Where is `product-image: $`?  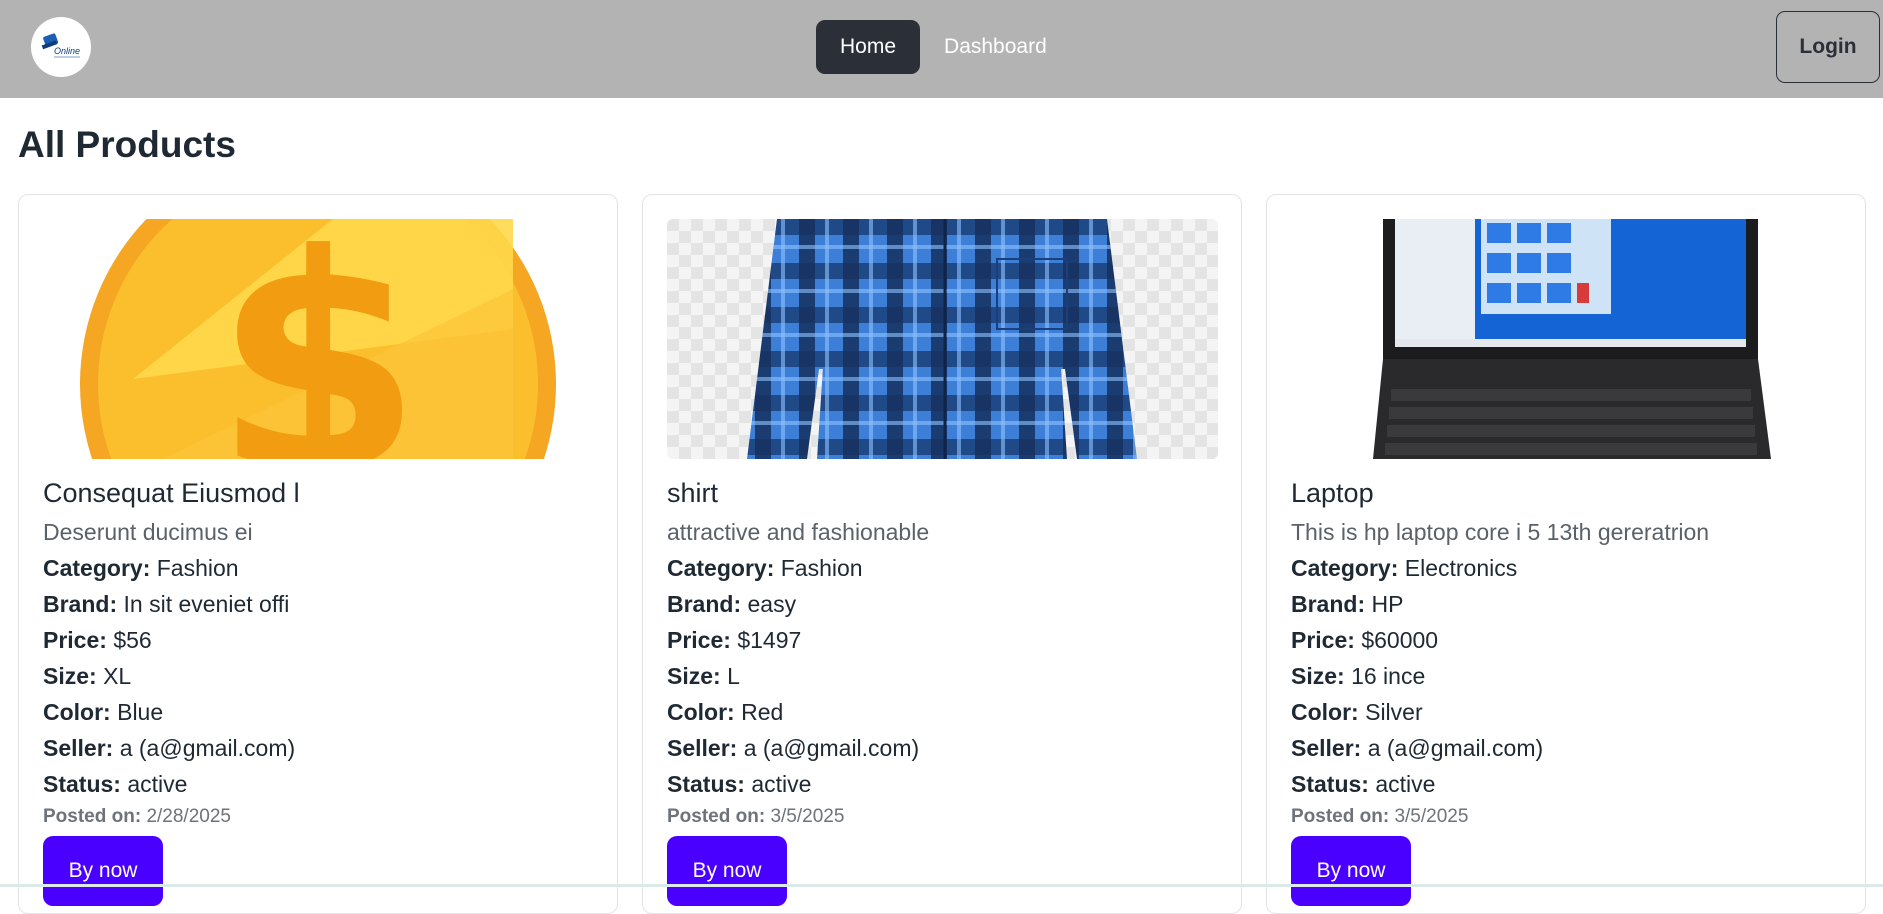
product-image: $ is located at coordinates (318, 339).